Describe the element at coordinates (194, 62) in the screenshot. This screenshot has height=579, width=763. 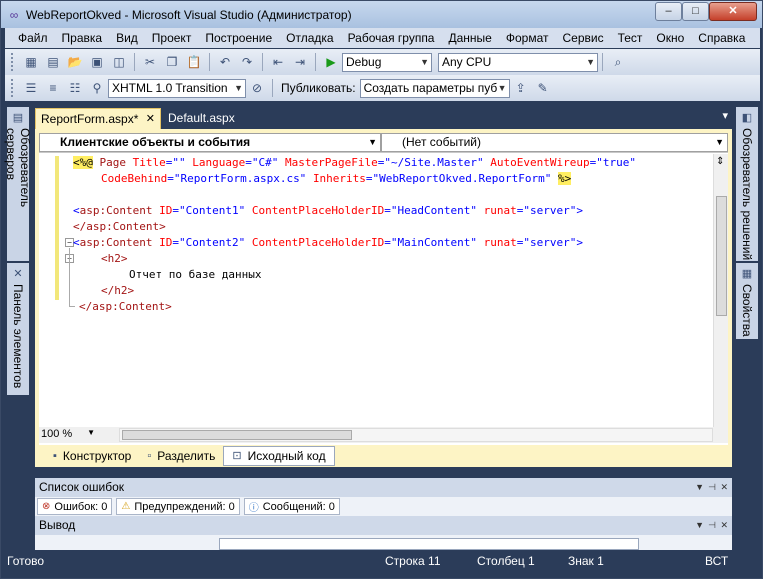
I see `paste-icon: 📋` at that location.